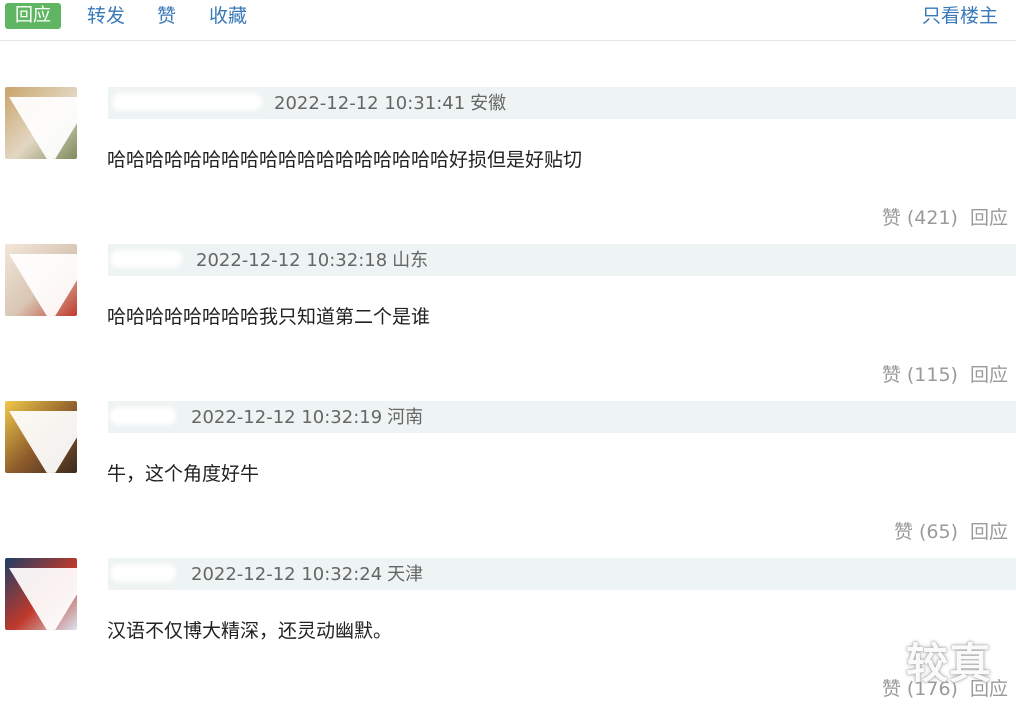 The image size is (1016, 715). Describe the element at coordinates (106, 16) in the screenshot. I see `forward-button: 转发` at that location.